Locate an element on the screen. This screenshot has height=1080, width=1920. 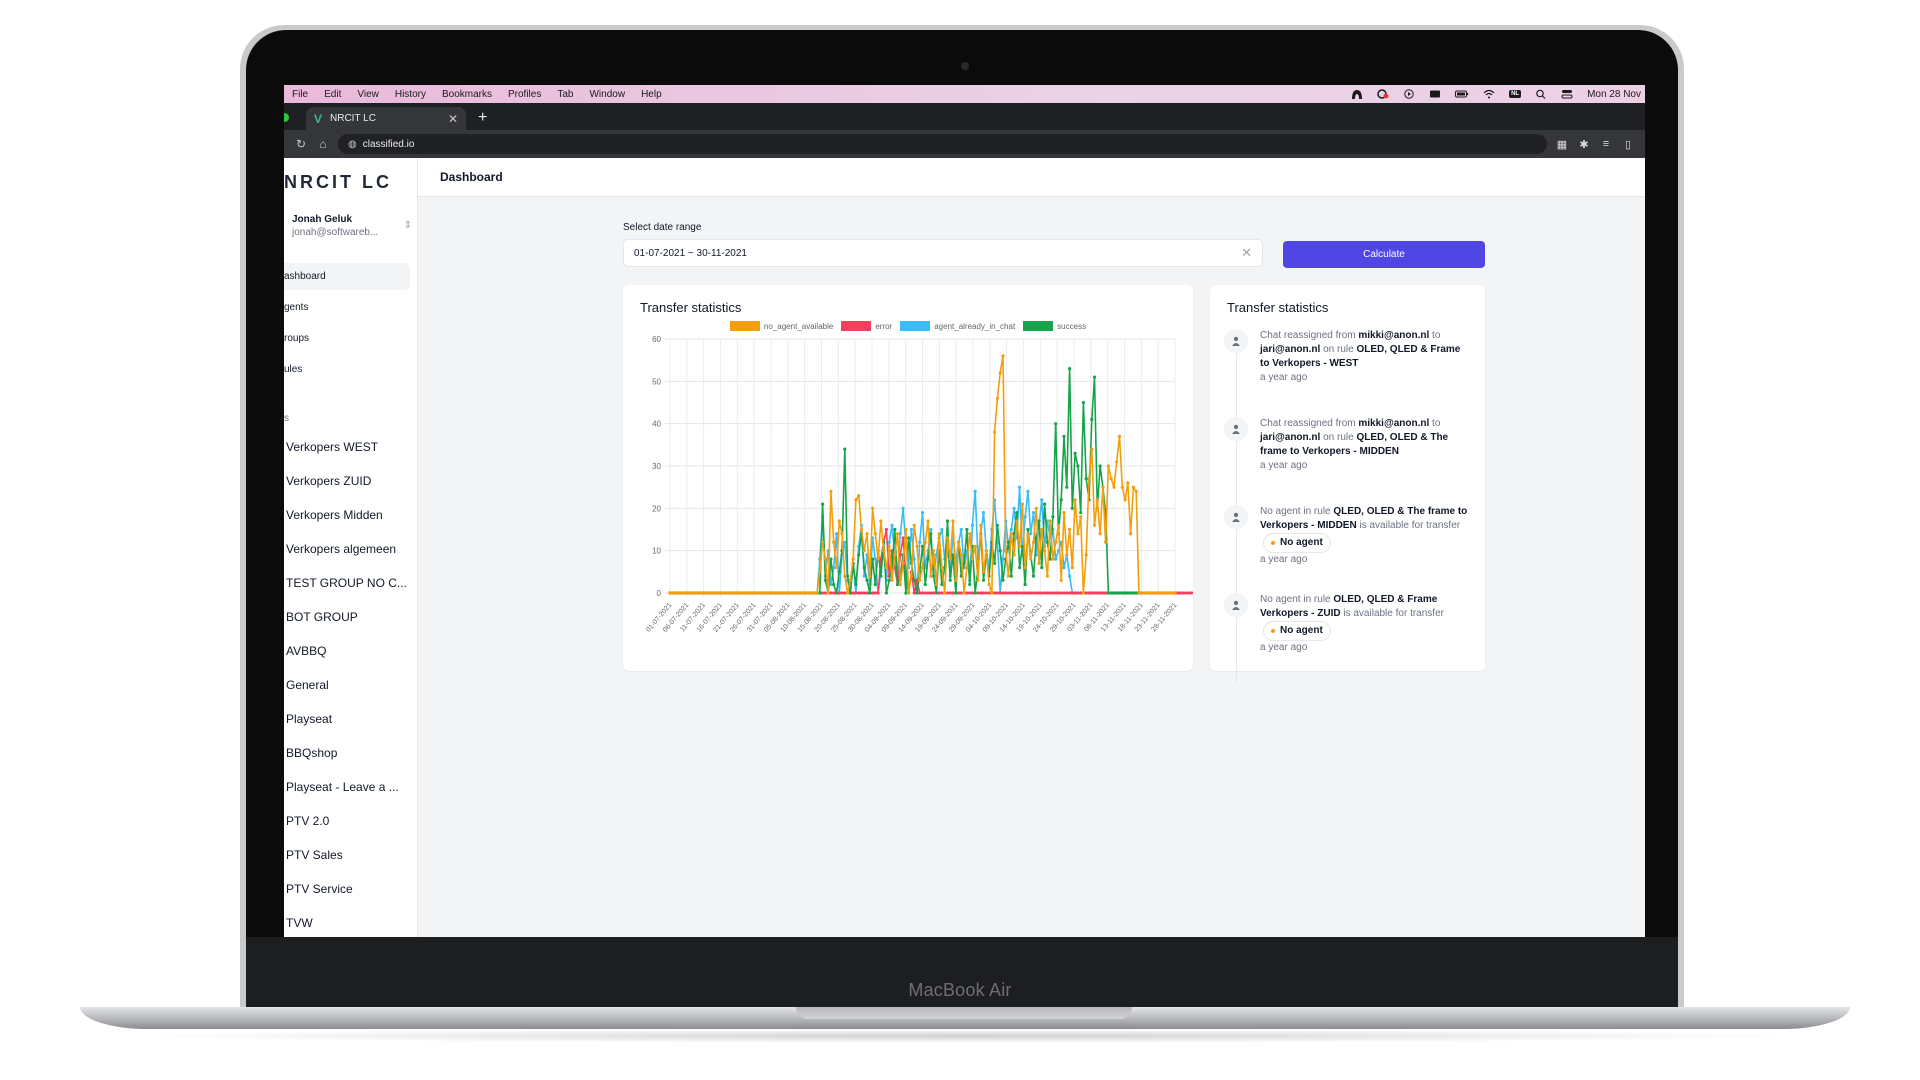
legend-item: error is located at coordinates (866, 326).